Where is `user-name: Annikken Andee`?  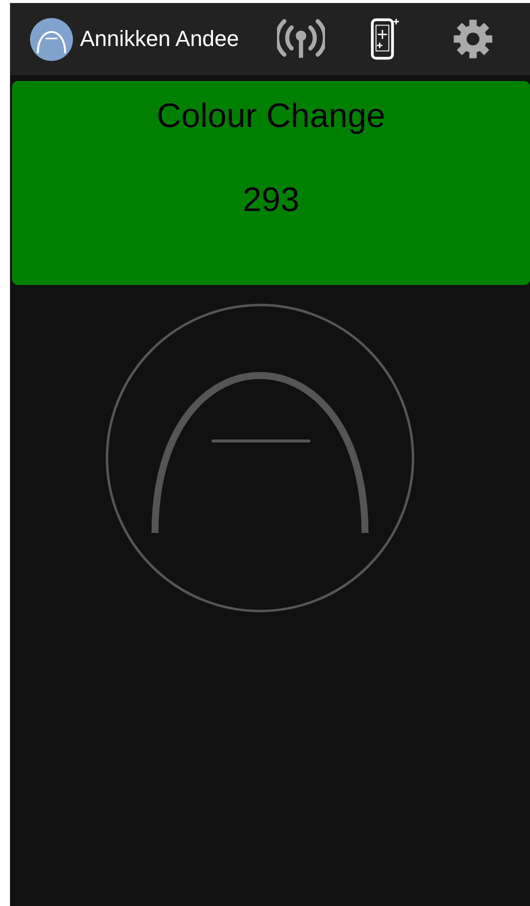
user-name: Annikken Andee is located at coordinates (160, 39).